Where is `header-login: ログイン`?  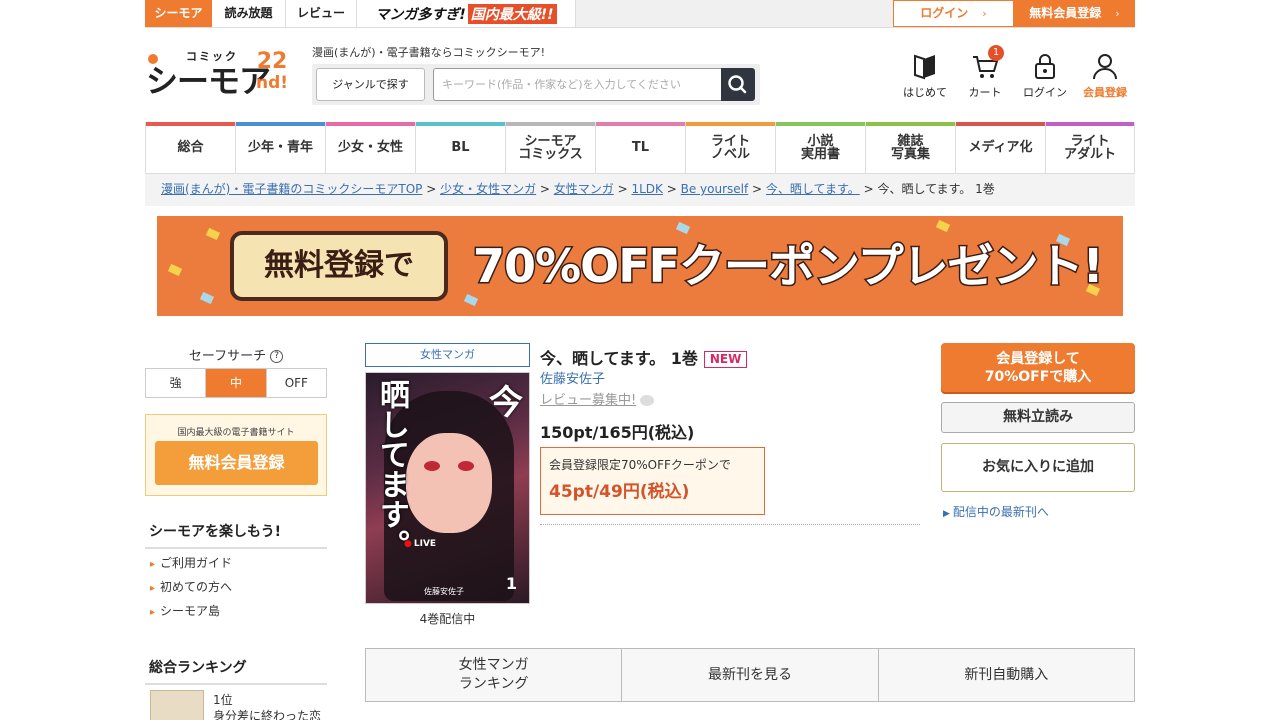
header-login: ログイン is located at coordinates (1045, 76).